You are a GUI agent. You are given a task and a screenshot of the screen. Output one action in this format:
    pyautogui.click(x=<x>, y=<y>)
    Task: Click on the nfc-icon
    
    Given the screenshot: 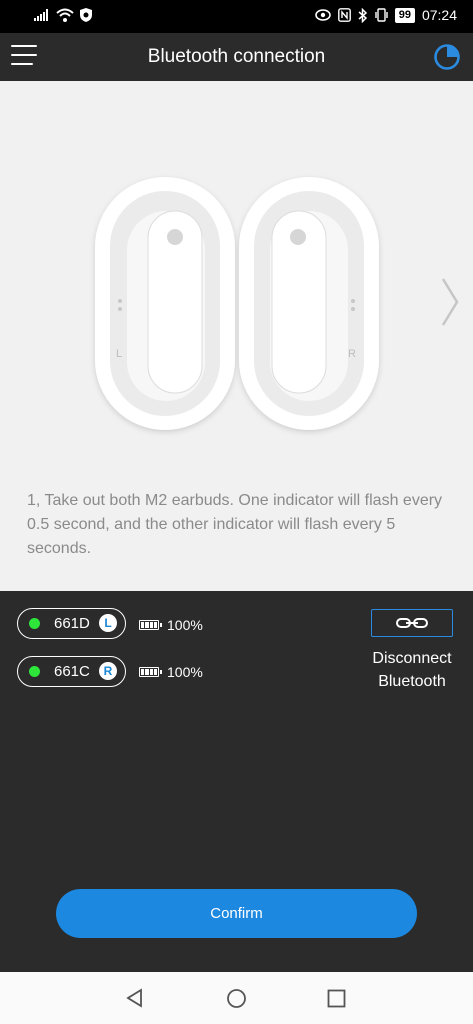 What is the action you would take?
    pyautogui.click(x=344, y=15)
    